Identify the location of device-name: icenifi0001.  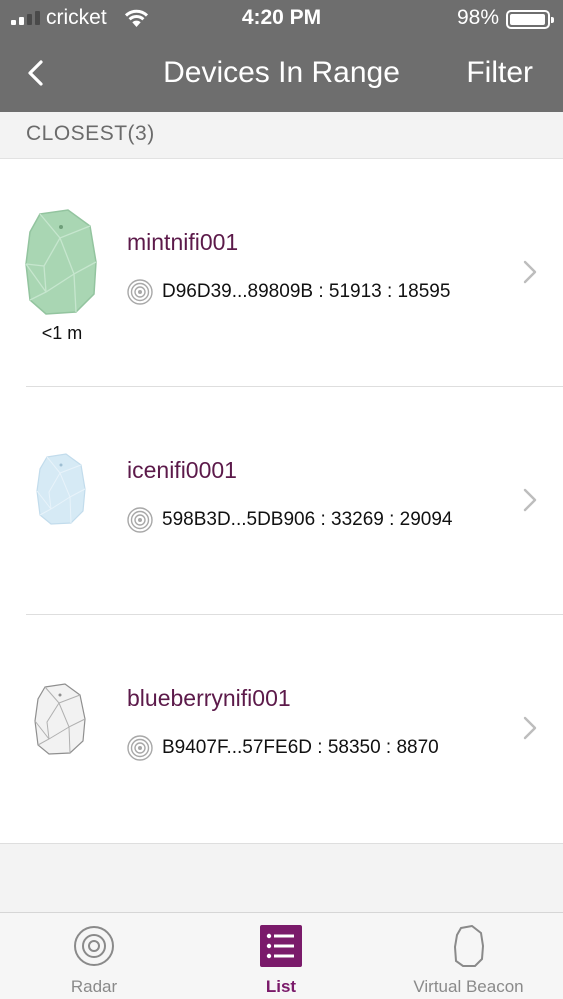
(182, 470).